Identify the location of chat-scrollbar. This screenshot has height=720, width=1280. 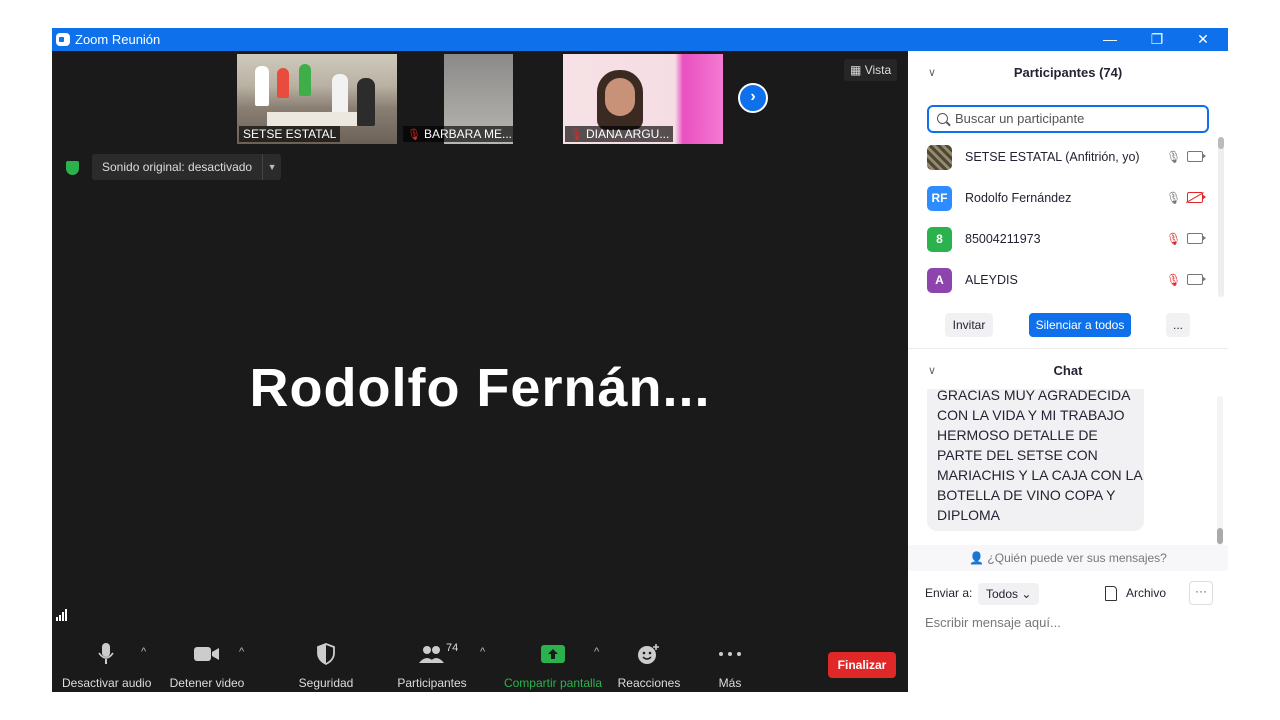
(1220, 471).